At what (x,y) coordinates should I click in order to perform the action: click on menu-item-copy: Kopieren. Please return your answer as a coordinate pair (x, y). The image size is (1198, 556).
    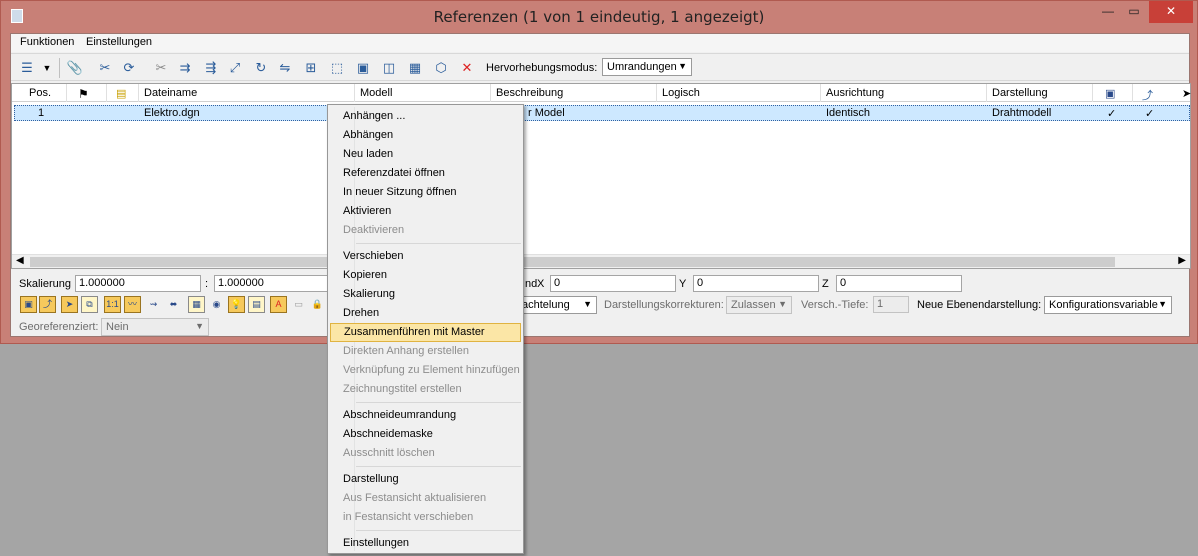
    Looking at the image, I should click on (425, 275).